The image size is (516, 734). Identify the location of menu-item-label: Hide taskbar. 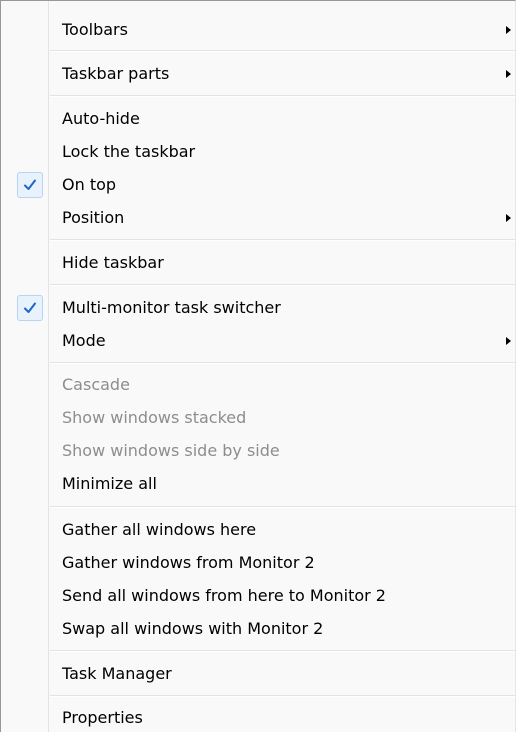
(113, 262).